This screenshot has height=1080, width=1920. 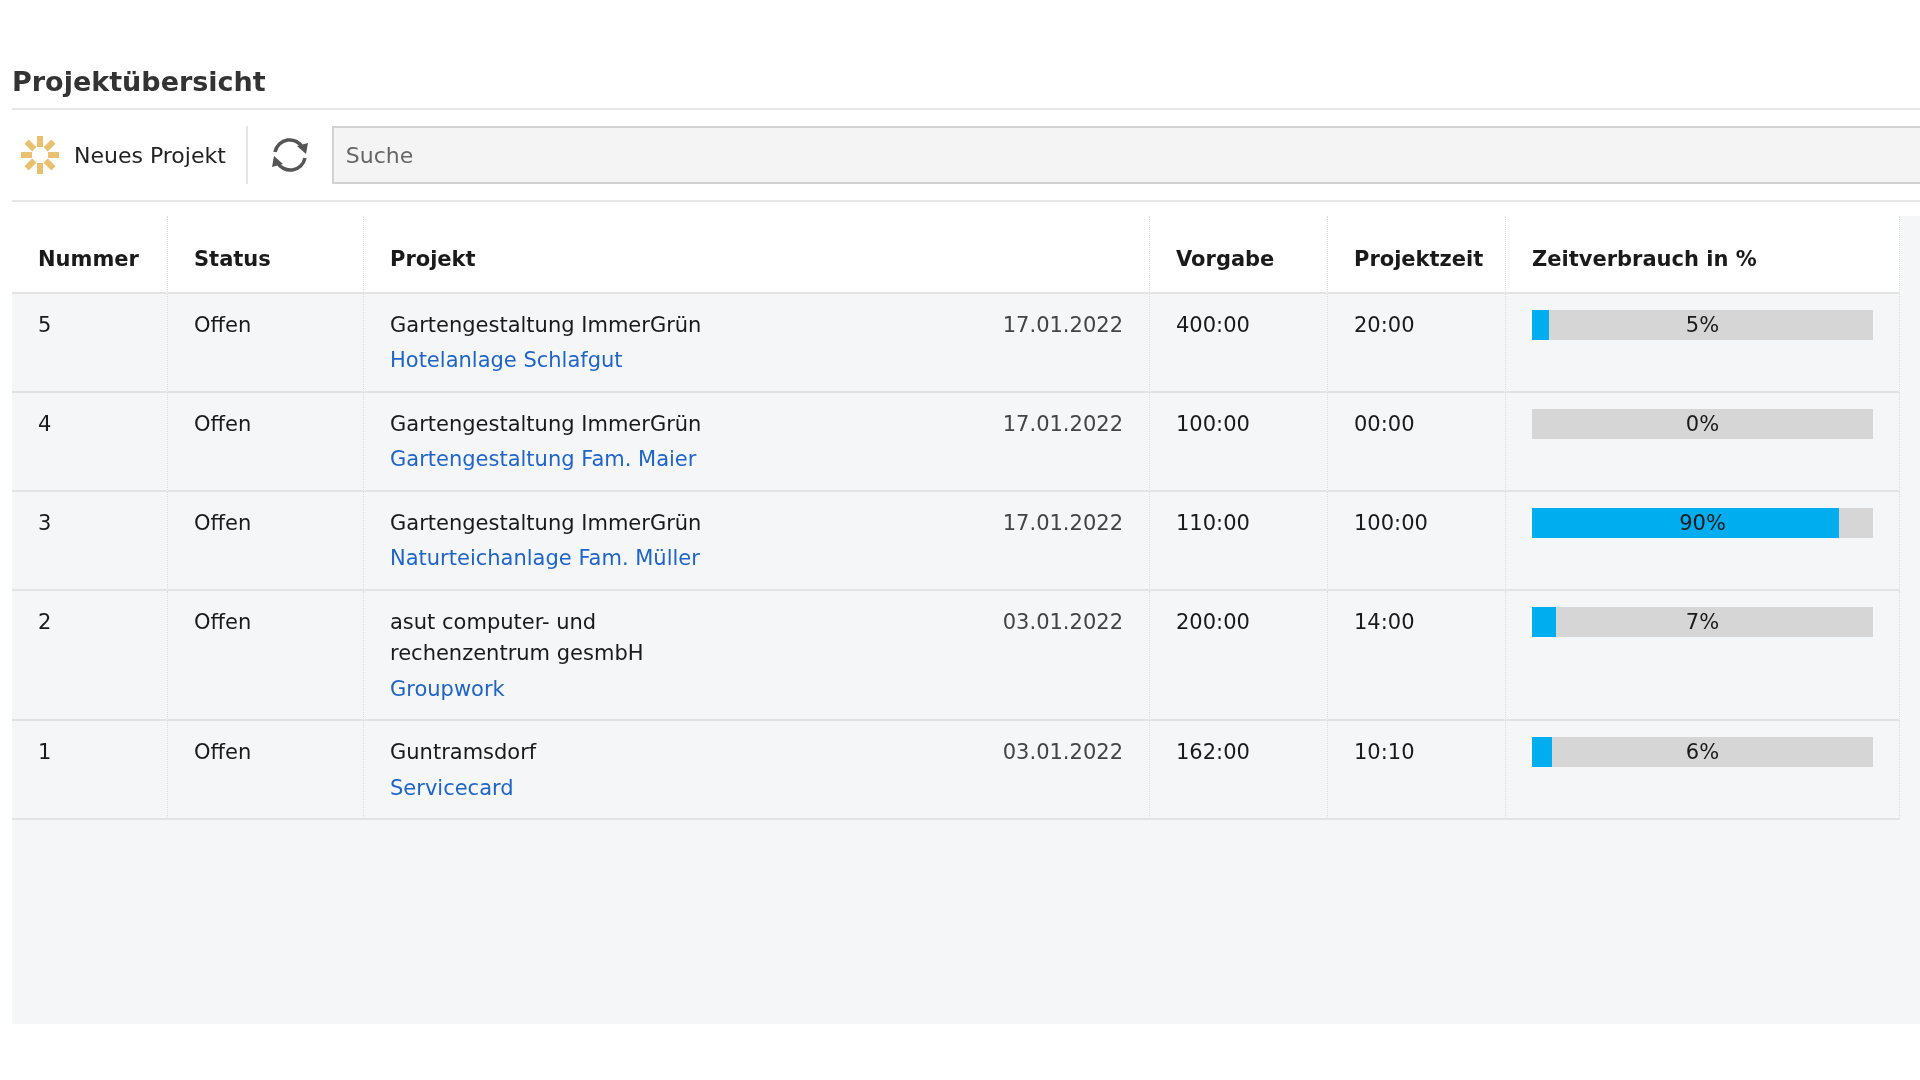 I want to click on project-link: Hotelanlage Schlafgut, so click(x=506, y=361).